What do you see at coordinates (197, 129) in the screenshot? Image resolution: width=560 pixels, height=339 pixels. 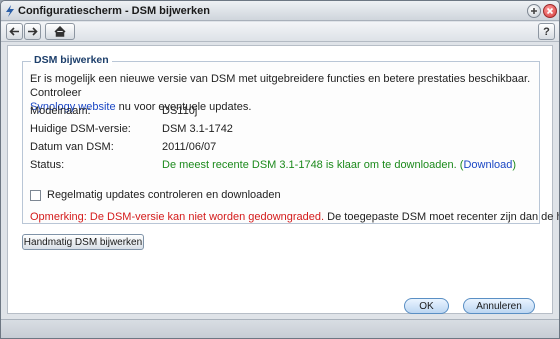 I see `version-value: DSM 3.1-1742` at bounding box center [197, 129].